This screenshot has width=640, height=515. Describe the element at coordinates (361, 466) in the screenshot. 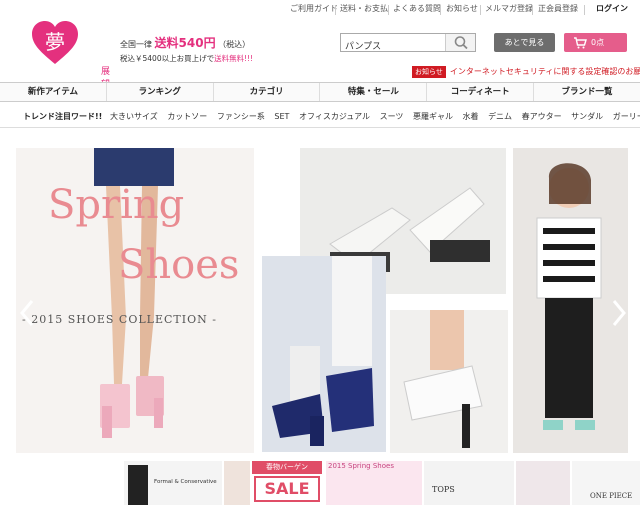

I see `spring-shoes-label: 2015 Spring Shoes` at that location.